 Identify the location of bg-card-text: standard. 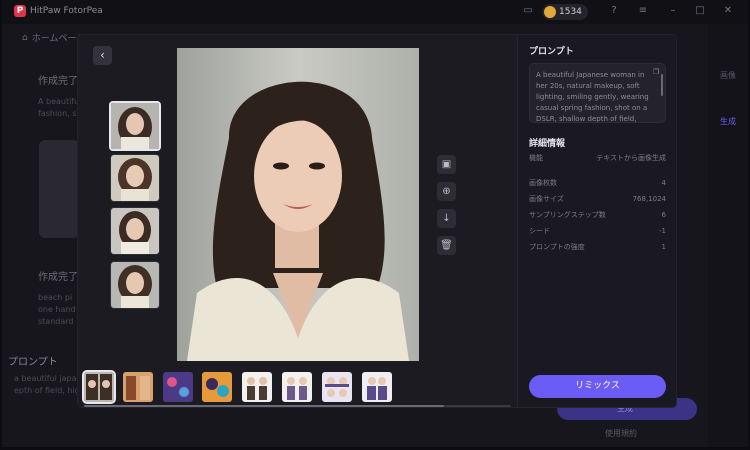
(56, 321).